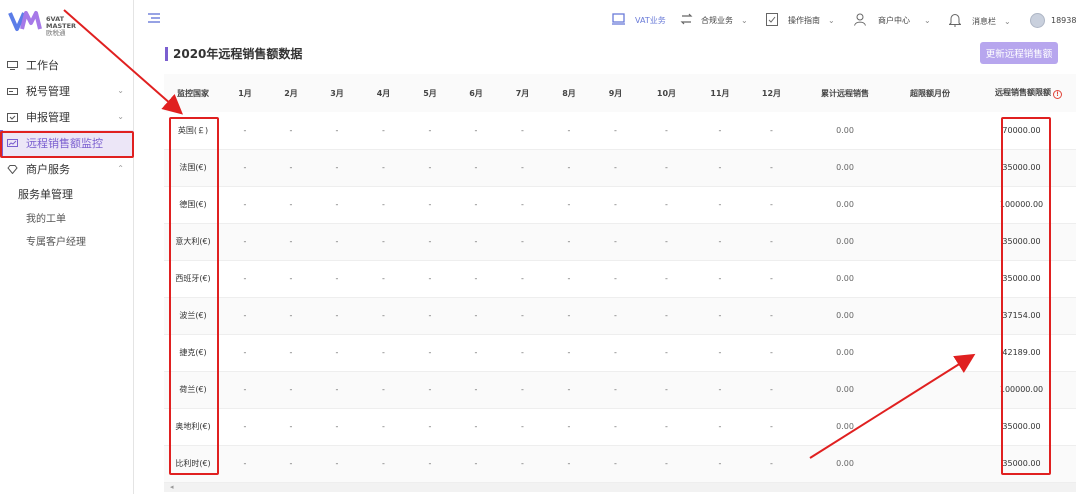 This screenshot has height=494, width=1080. What do you see at coordinates (772, 20) in the screenshot?
I see `guide-icon` at bounding box center [772, 20].